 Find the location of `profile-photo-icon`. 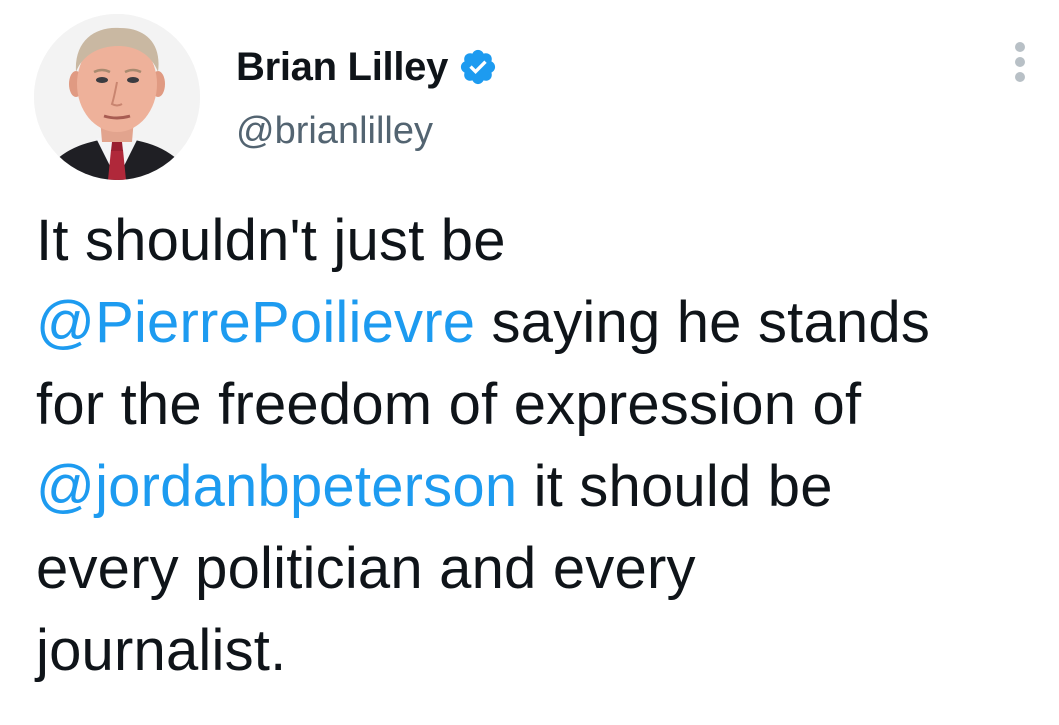

profile-photo-icon is located at coordinates (117, 97).